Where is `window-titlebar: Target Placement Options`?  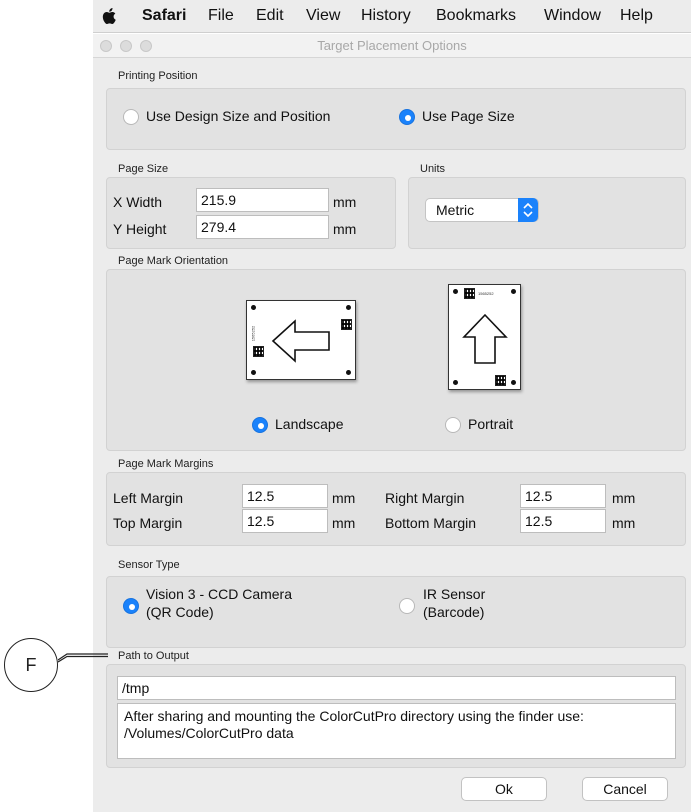
window-titlebar: Target Placement Options is located at coordinates (392, 46).